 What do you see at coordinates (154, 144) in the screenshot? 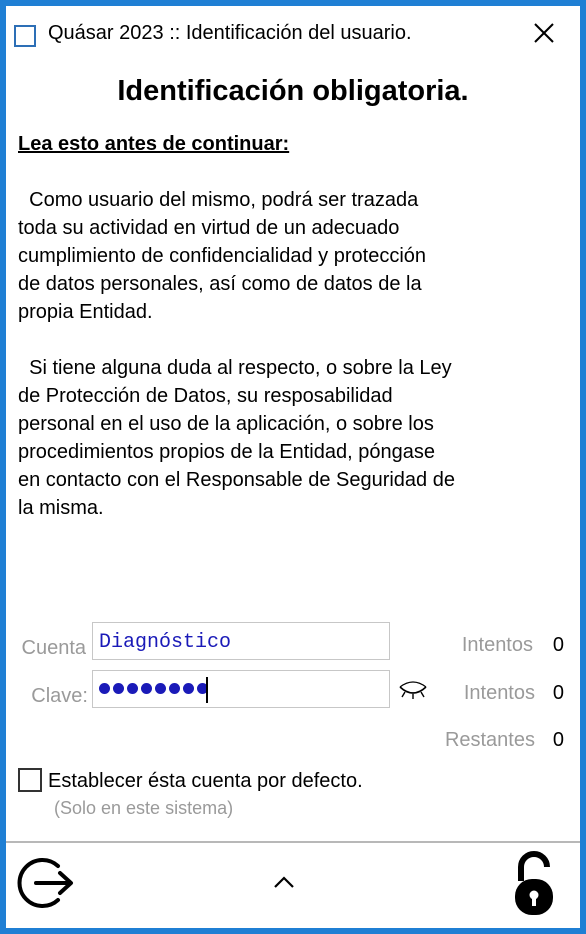
I see `notice-heading: Lea esto antes de continuar:` at bounding box center [154, 144].